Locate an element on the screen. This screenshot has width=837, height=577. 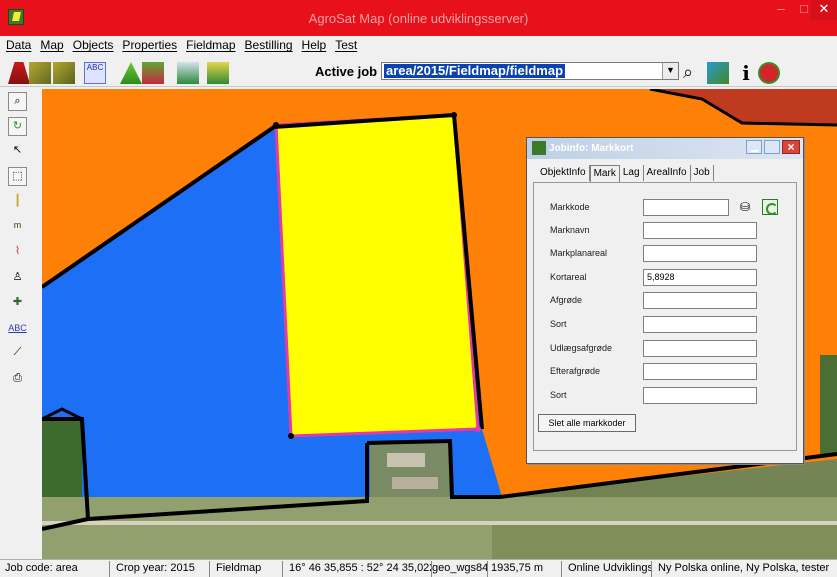
status-server: Online Udviklingsserver is located at coordinates (608, 569).